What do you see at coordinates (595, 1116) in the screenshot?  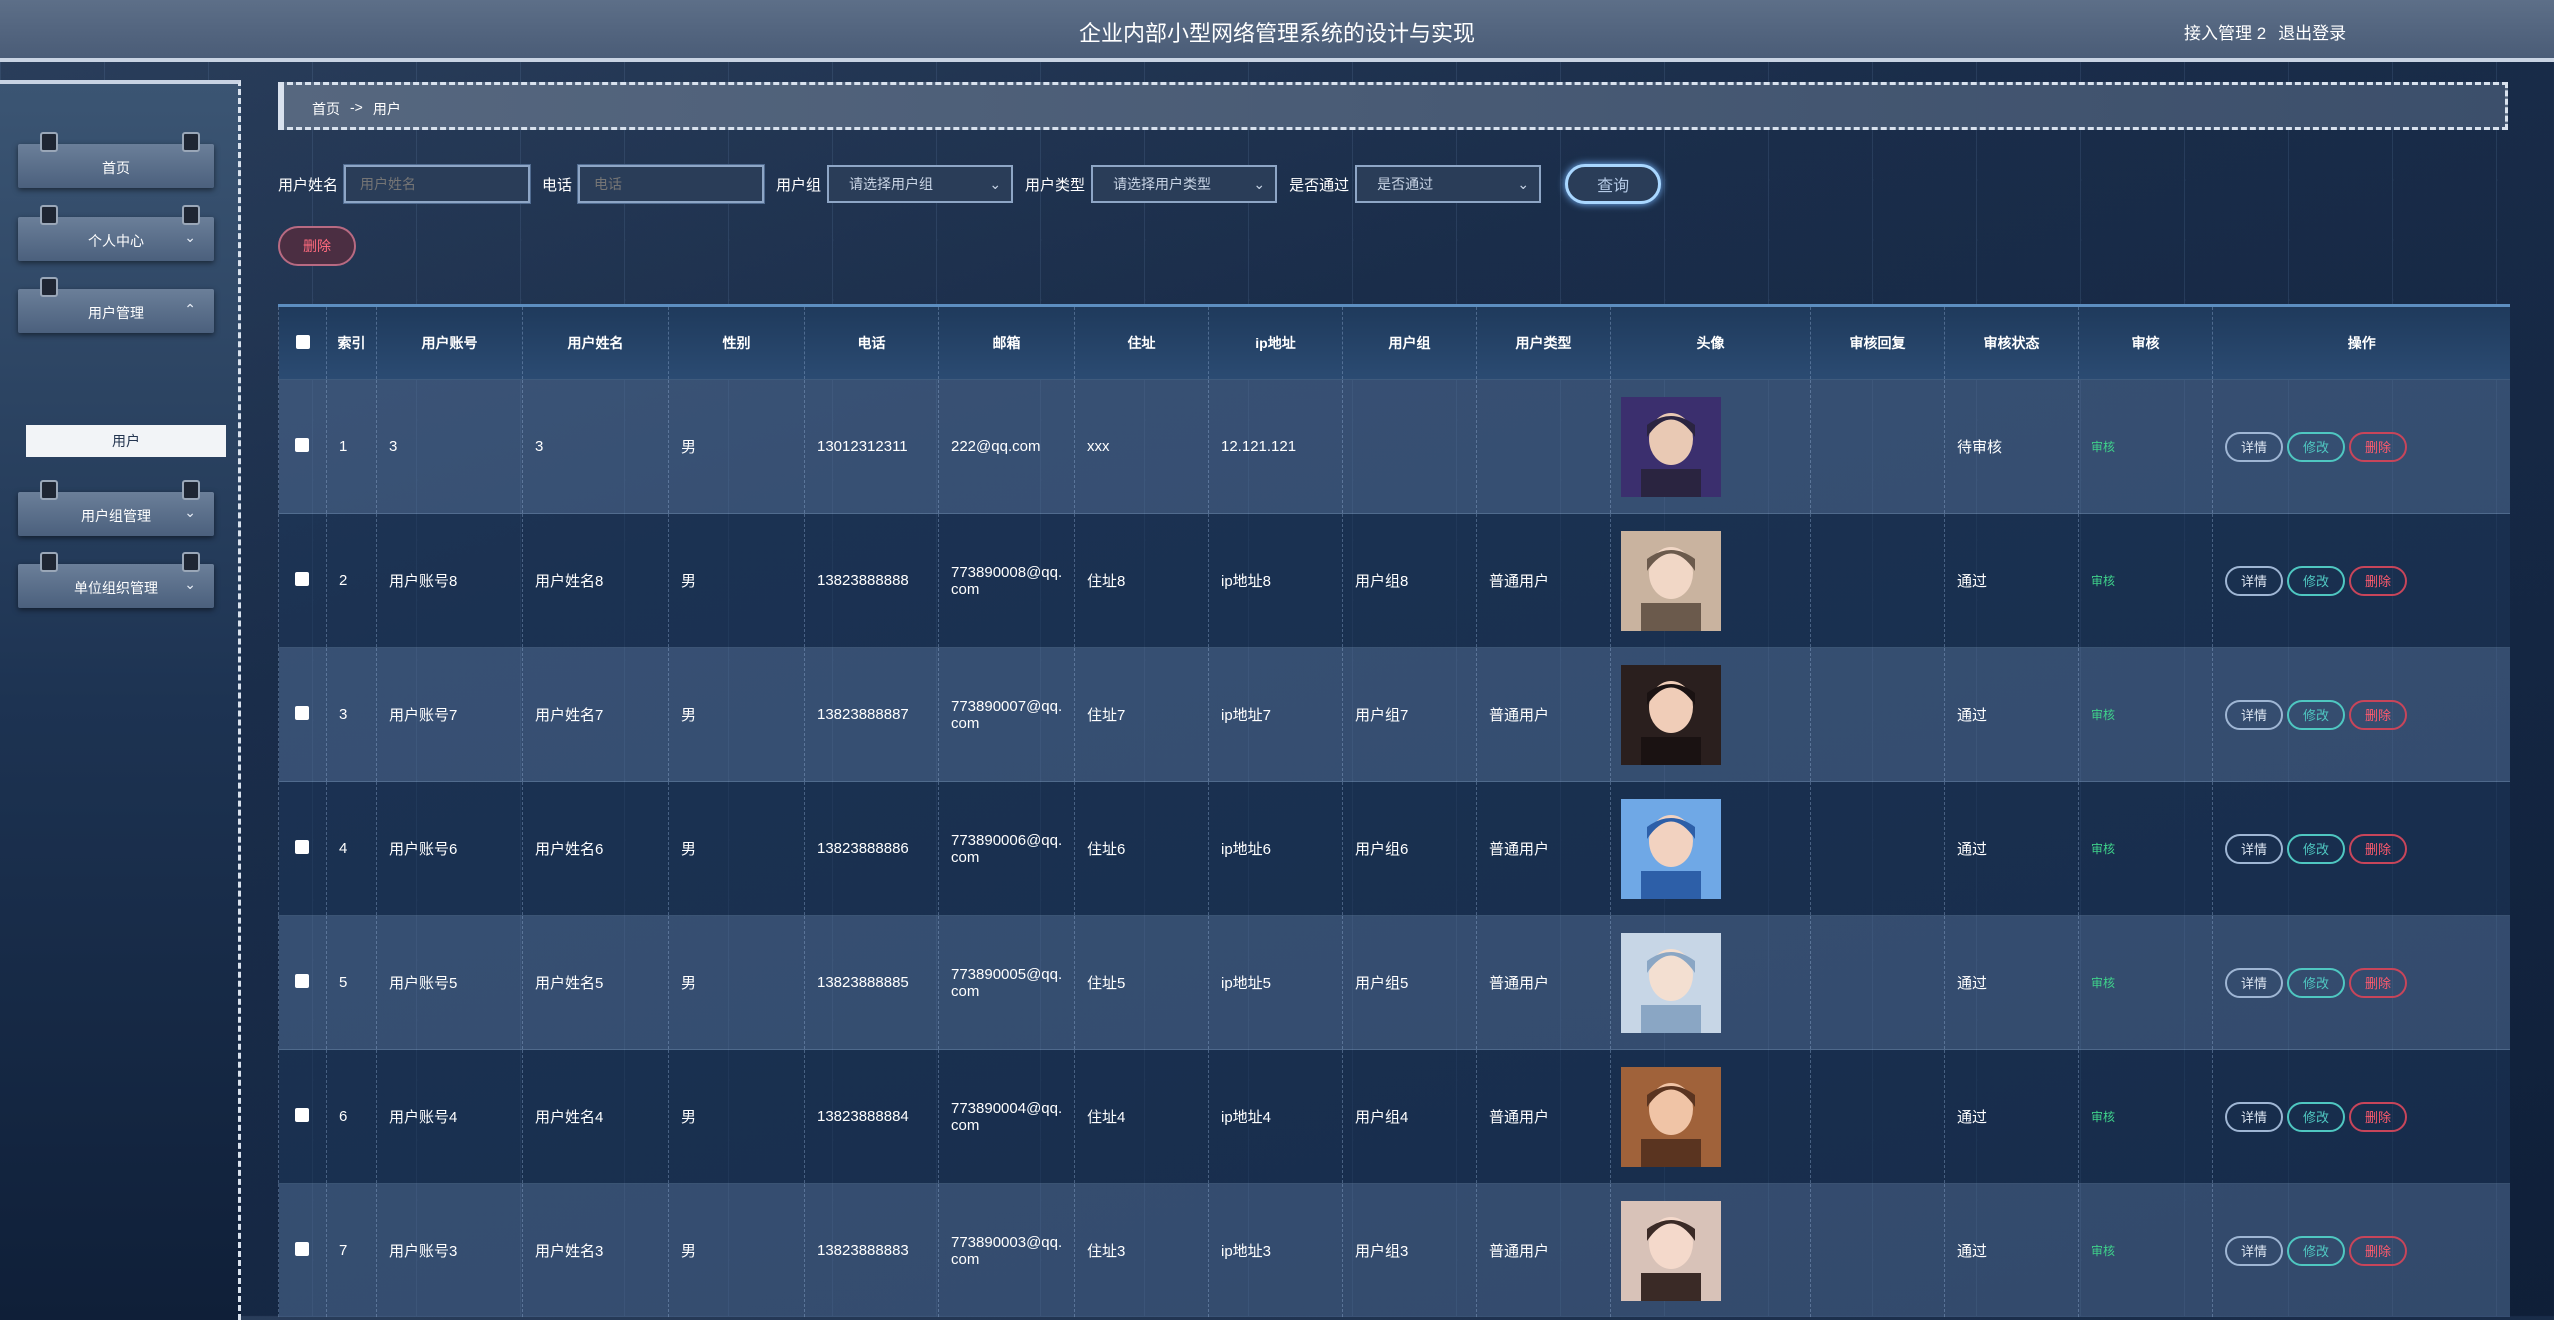 I see `cell-name: 用户姓名4` at bounding box center [595, 1116].